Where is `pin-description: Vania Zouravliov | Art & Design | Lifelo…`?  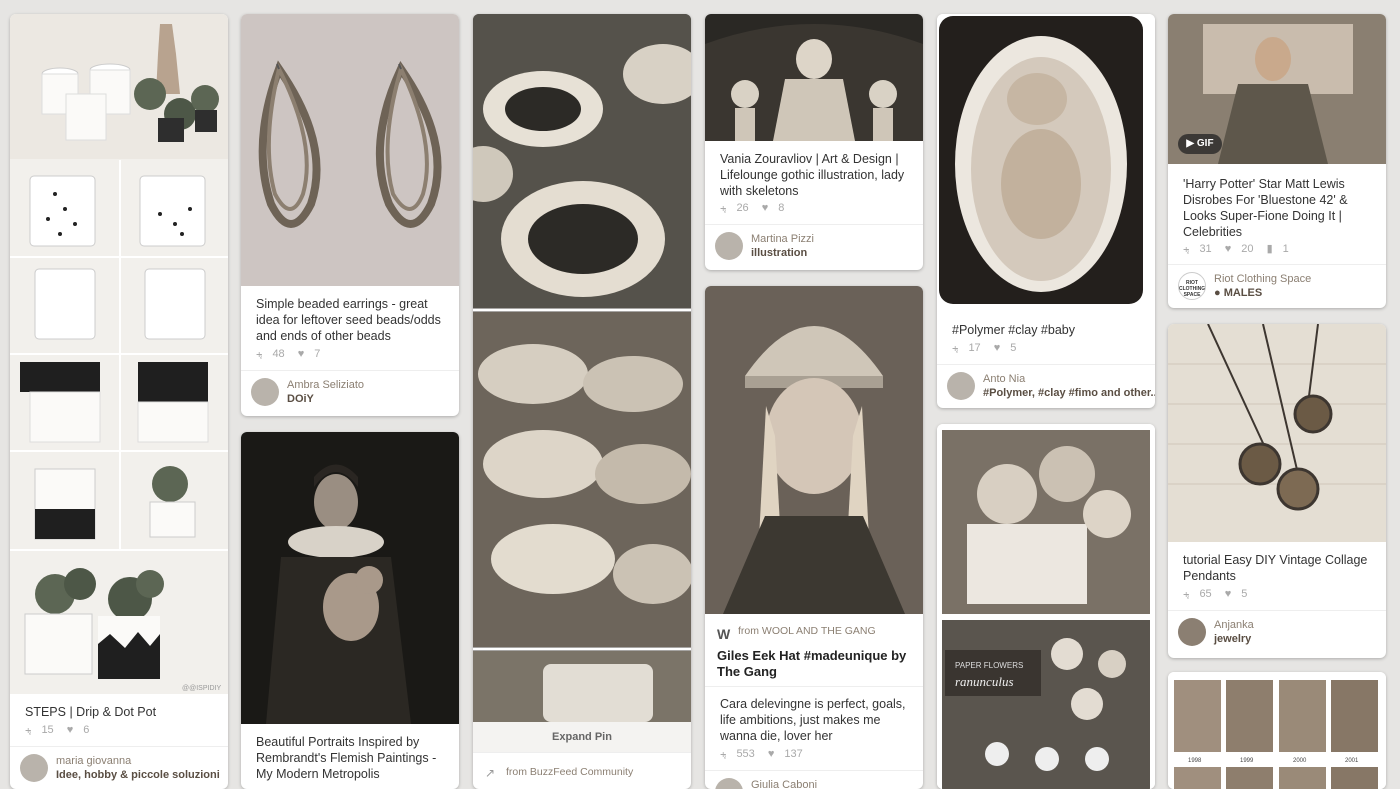
pin-description: Vania Zouravliov | Art & Design | Lifelo… is located at coordinates (812, 175).